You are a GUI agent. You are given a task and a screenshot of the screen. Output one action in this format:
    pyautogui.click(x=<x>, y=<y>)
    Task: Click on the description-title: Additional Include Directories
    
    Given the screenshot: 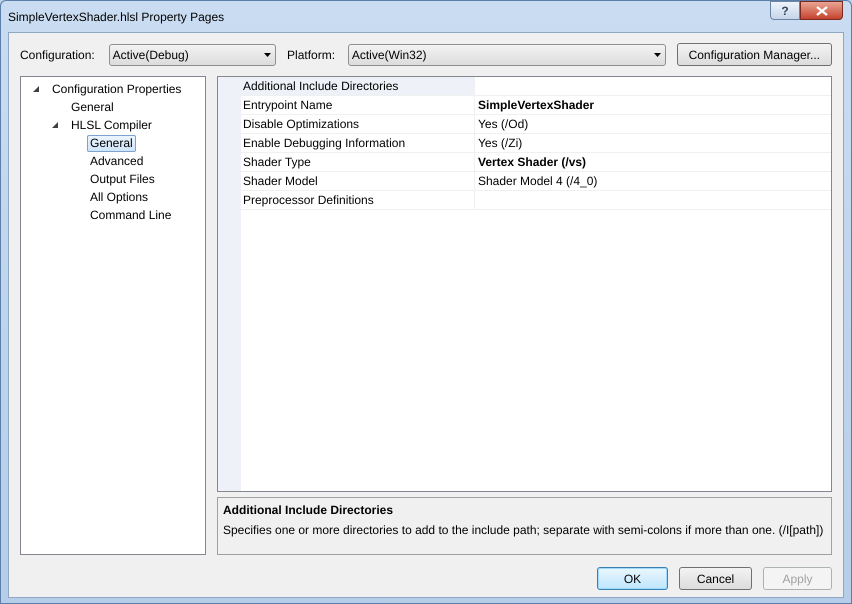 What is the action you would take?
    pyautogui.click(x=308, y=510)
    